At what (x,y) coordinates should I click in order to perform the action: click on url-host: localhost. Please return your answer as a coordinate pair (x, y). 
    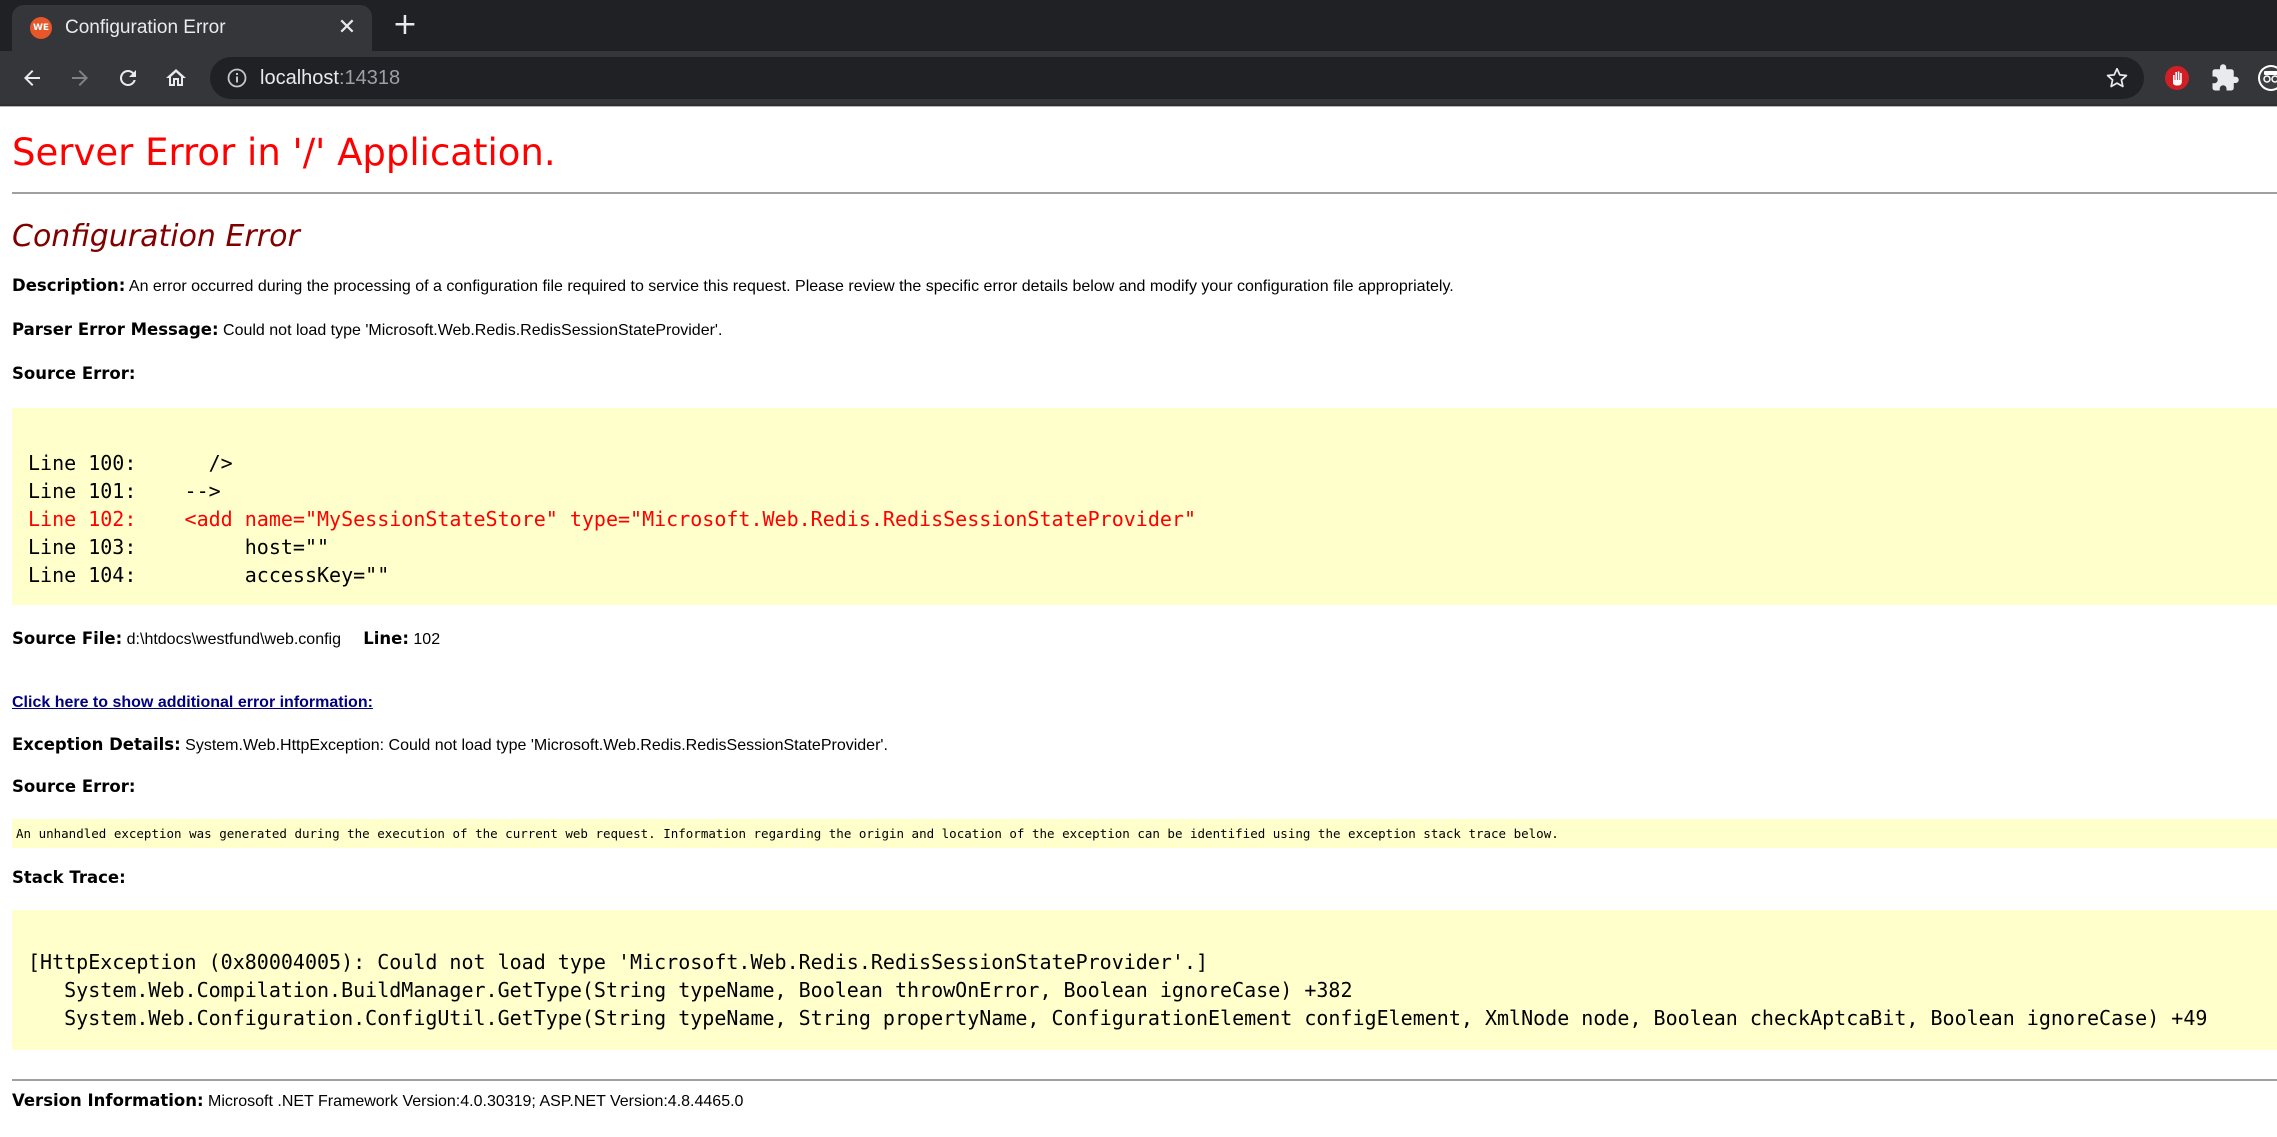
    Looking at the image, I should click on (299, 78).